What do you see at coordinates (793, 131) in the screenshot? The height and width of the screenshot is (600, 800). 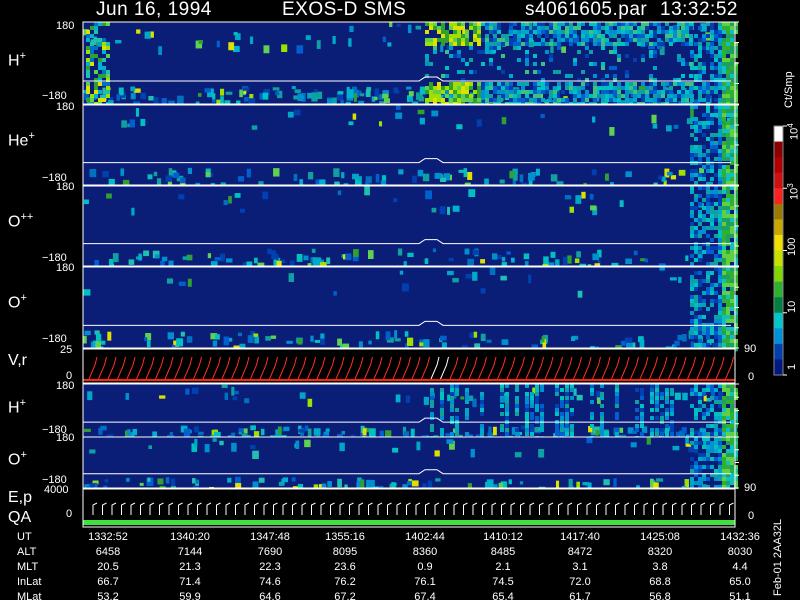 I see `colorbar-tick-1e4: 104` at bounding box center [793, 131].